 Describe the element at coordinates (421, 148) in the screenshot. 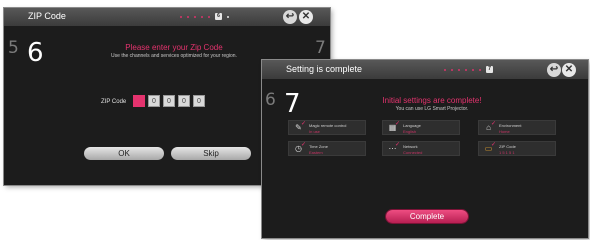

I see `summary-tile-network: ⋯ ✓ Network Connected` at that location.